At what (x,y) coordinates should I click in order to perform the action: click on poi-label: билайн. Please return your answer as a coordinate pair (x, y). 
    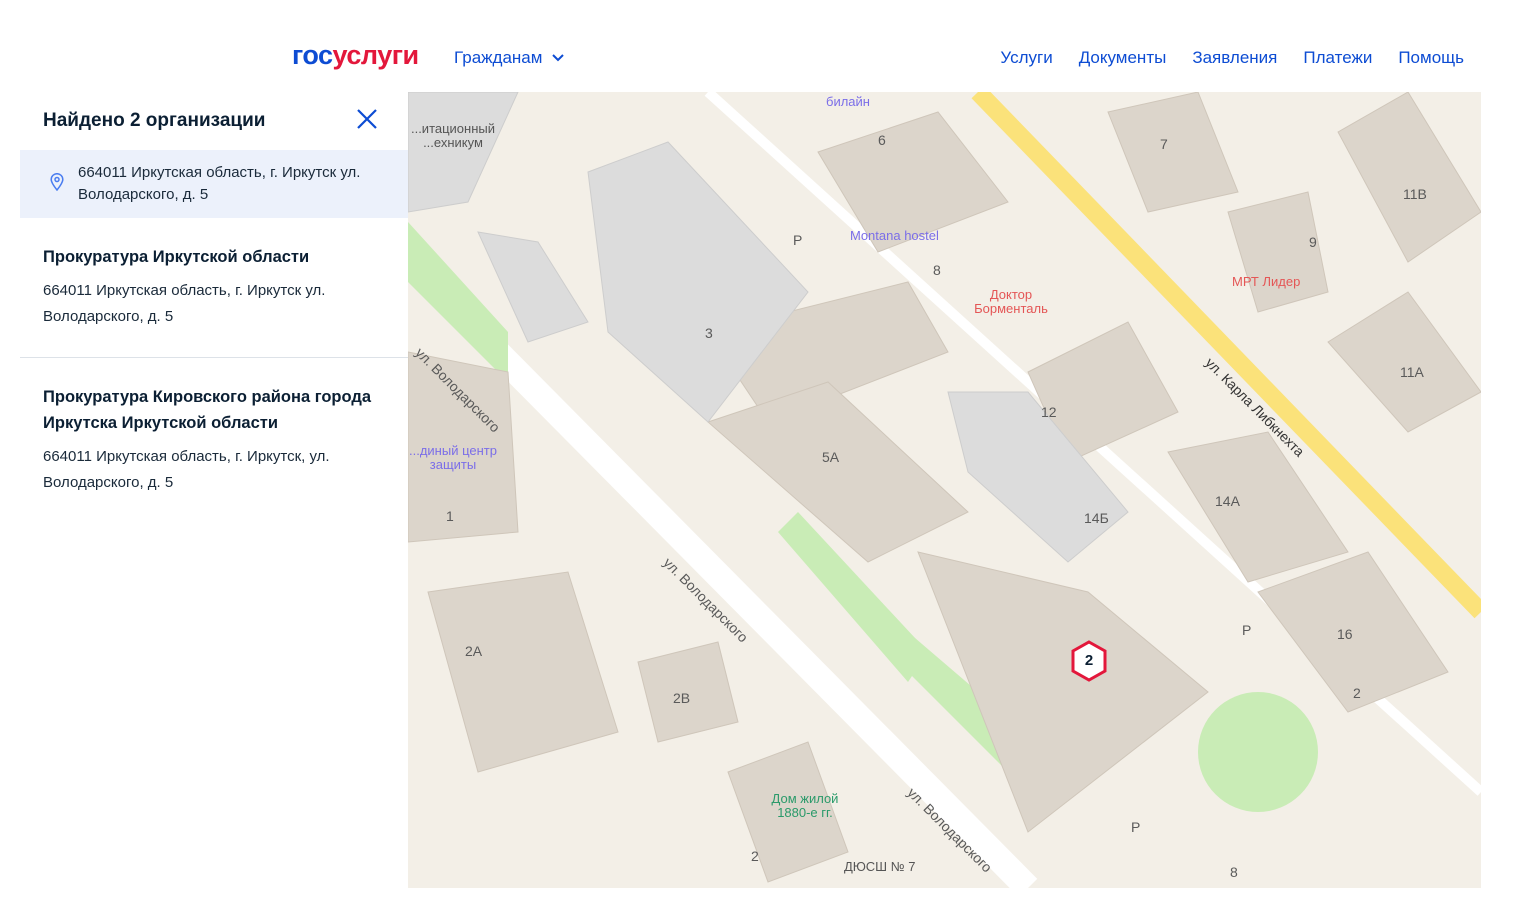
    Looking at the image, I should click on (848, 102).